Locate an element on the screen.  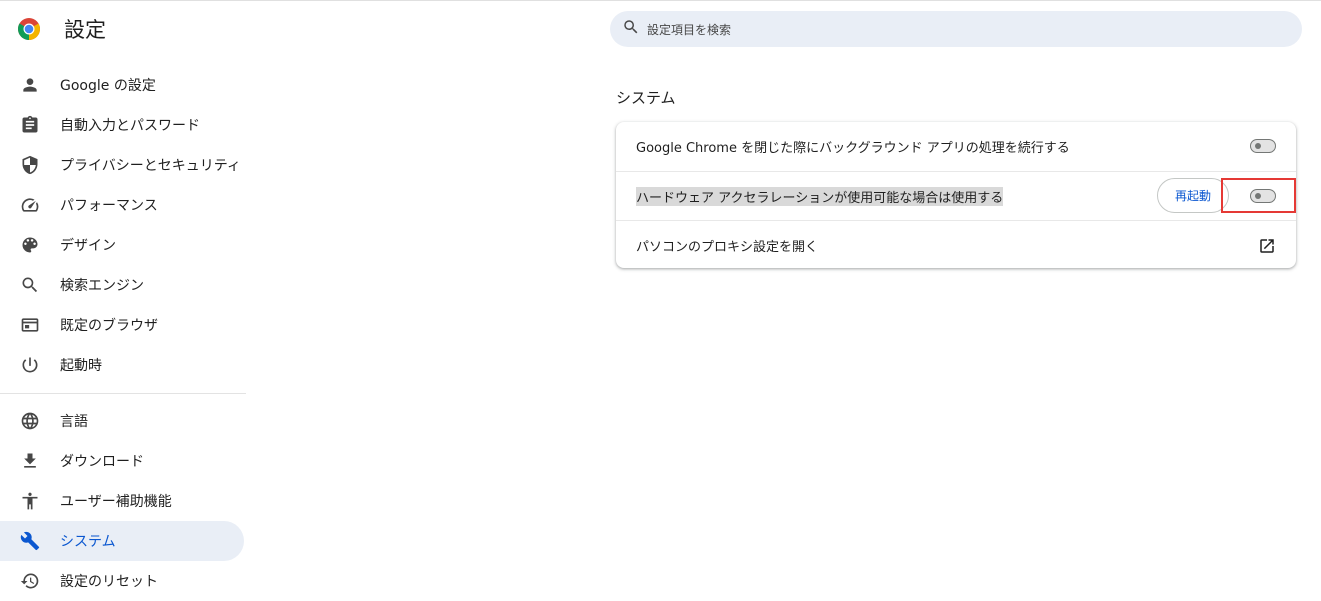
sidebar-item-label: 検索エンジン is located at coordinates (102, 286).